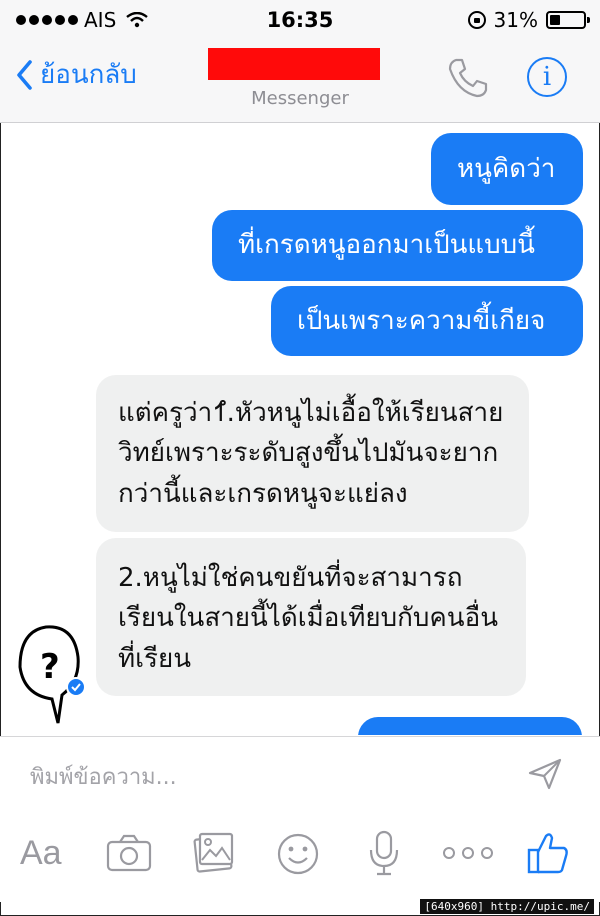 The image size is (600, 916). What do you see at coordinates (507, 906) in the screenshot?
I see `watermark: [640x960] http://upic.me/` at bounding box center [507, 906].